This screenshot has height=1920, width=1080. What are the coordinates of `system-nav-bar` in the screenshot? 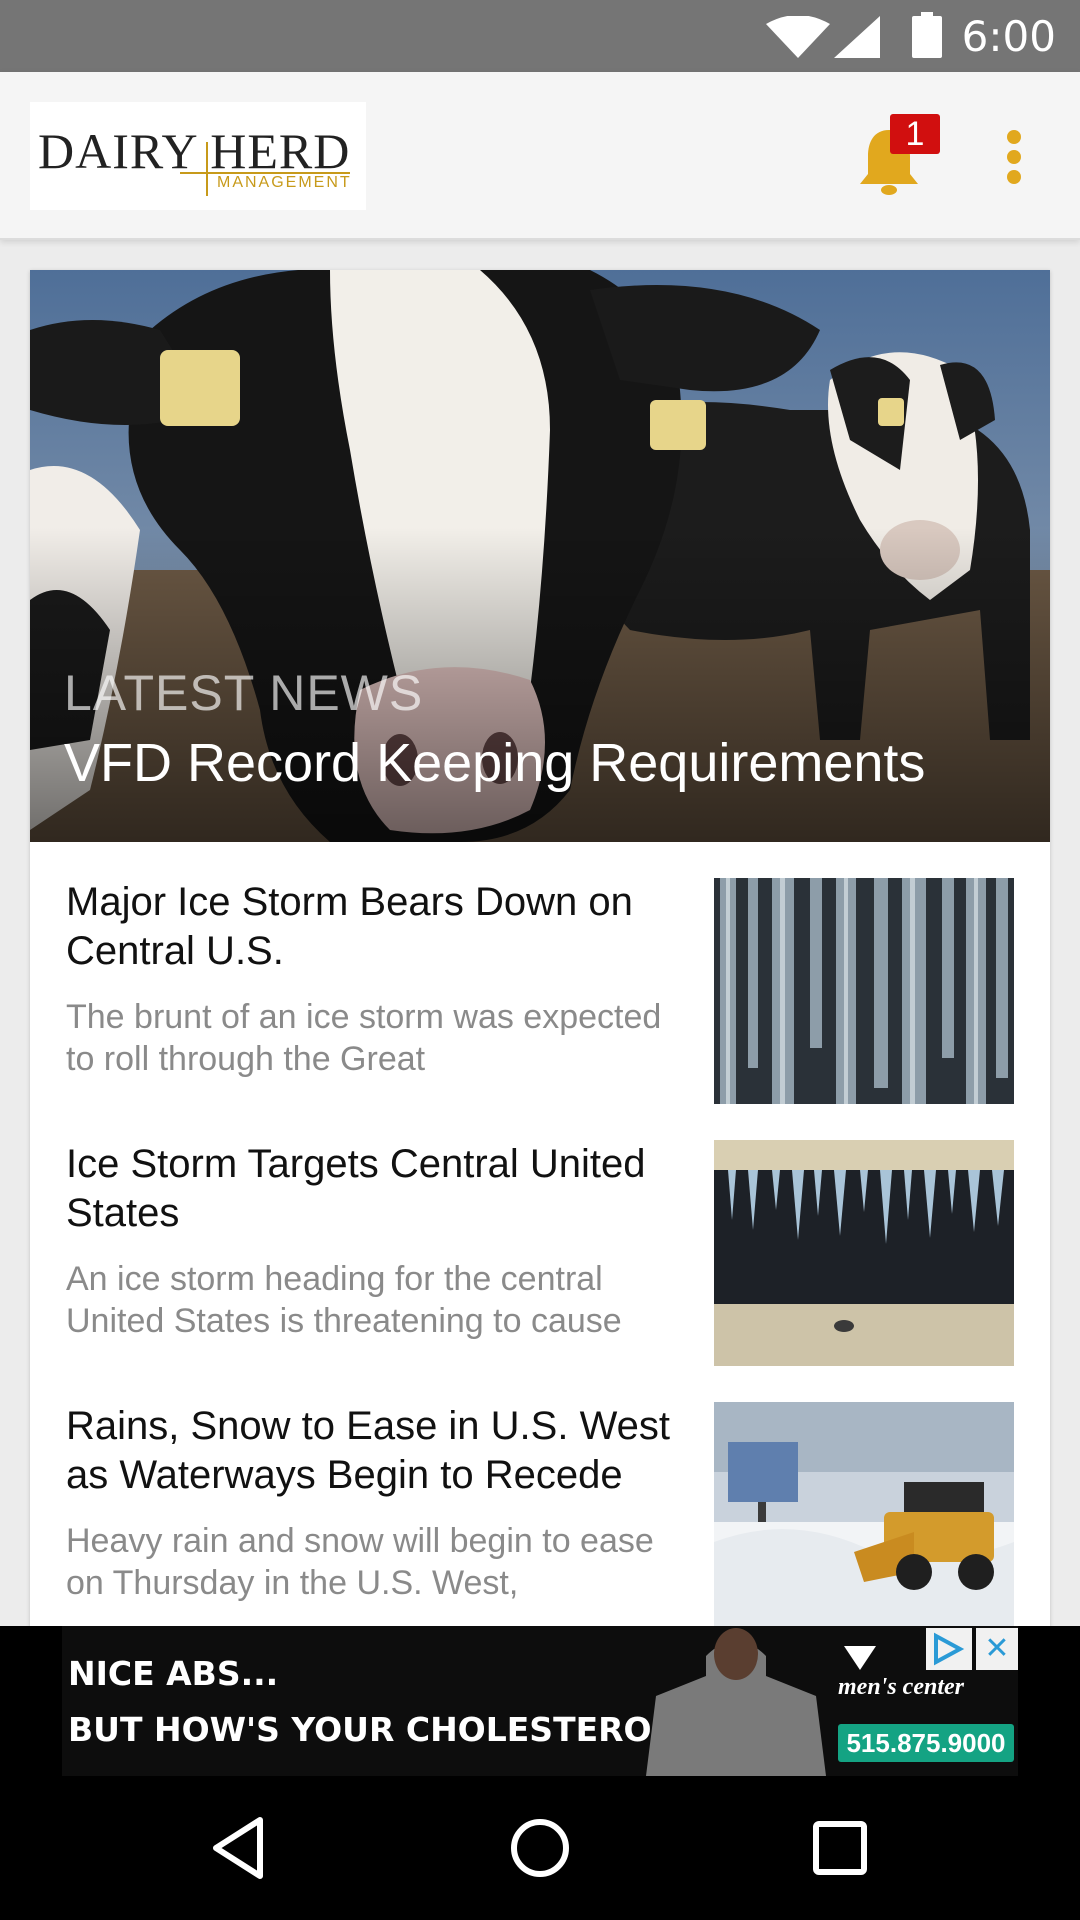 It's located at (540, 1848).